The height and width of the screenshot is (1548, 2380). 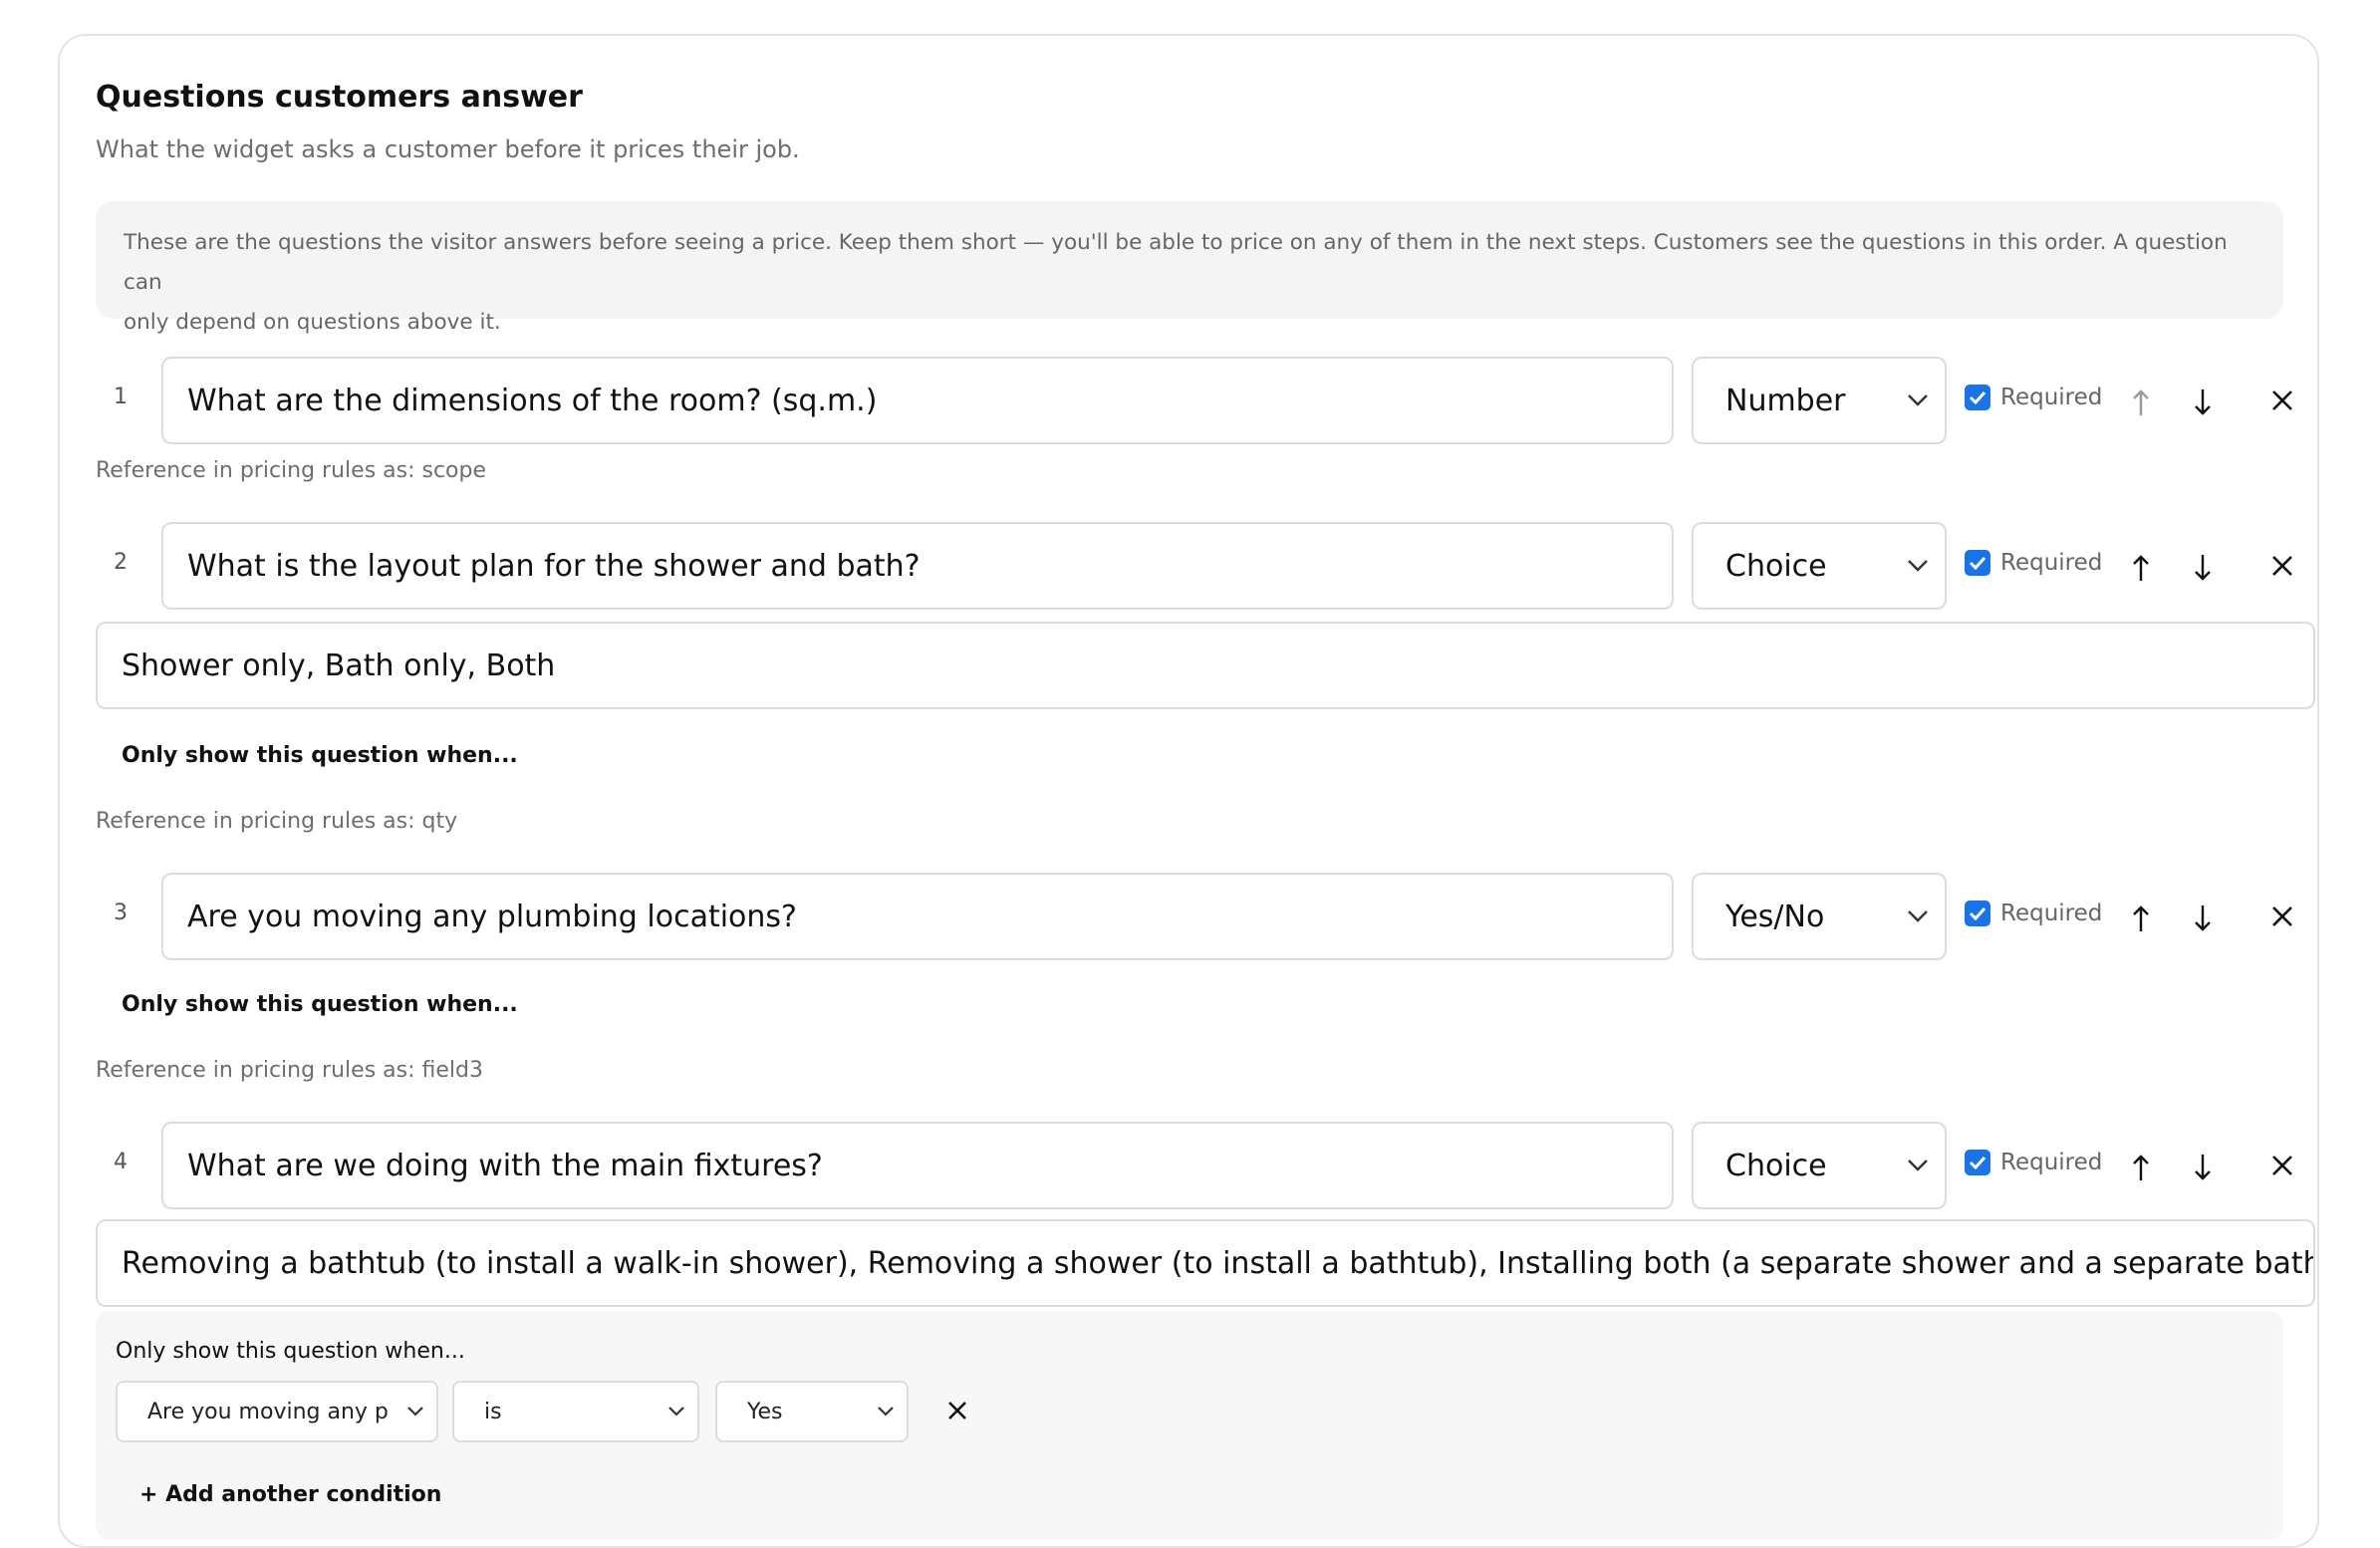 I want to click on question-number: 3, so click(x=121, y=913).